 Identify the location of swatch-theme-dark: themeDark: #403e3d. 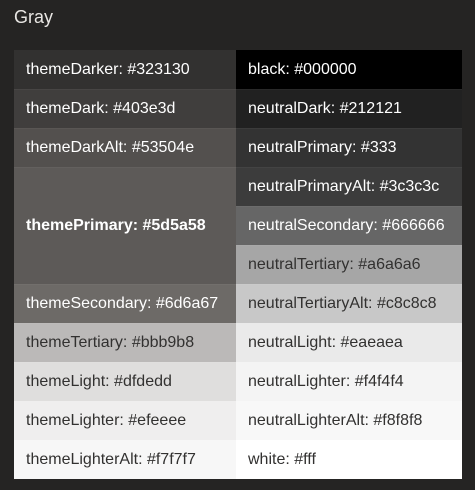
(125, 108).